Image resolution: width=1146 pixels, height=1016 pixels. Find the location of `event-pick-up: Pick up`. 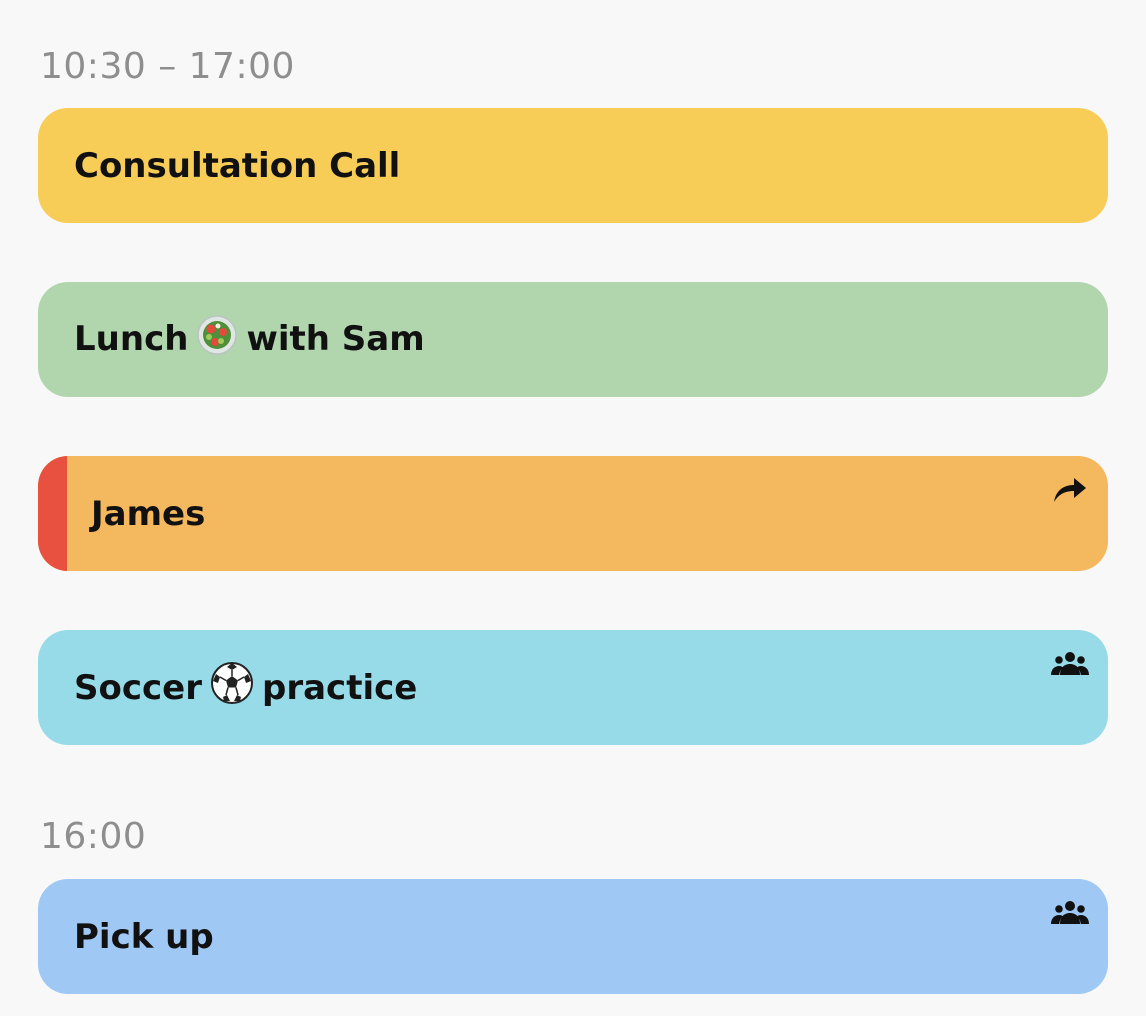

event-pick-up: Pick up is located at coordinates (573, 936).